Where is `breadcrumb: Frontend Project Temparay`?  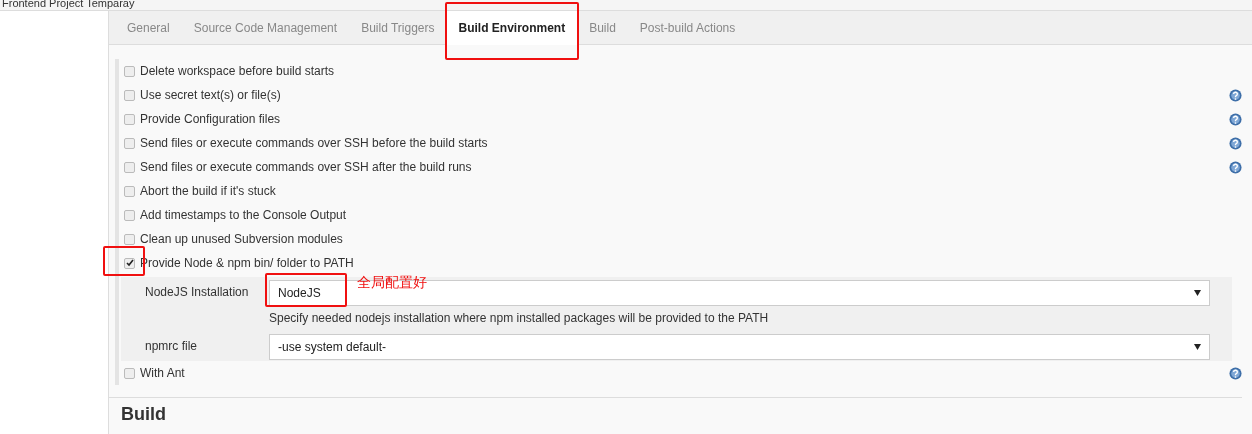 breadcrumb: Frontend Project Temparay is located at coordinates (68, 4).